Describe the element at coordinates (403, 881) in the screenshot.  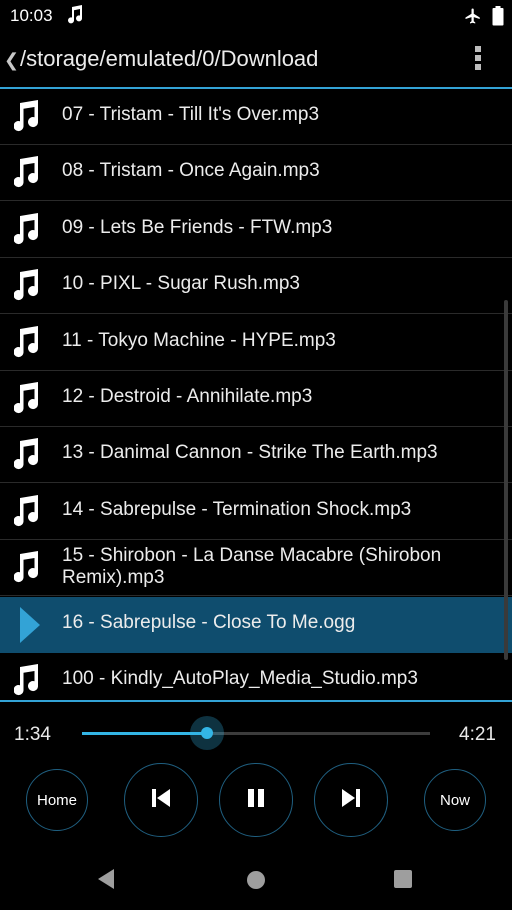
I see `recents-icon` at that location.